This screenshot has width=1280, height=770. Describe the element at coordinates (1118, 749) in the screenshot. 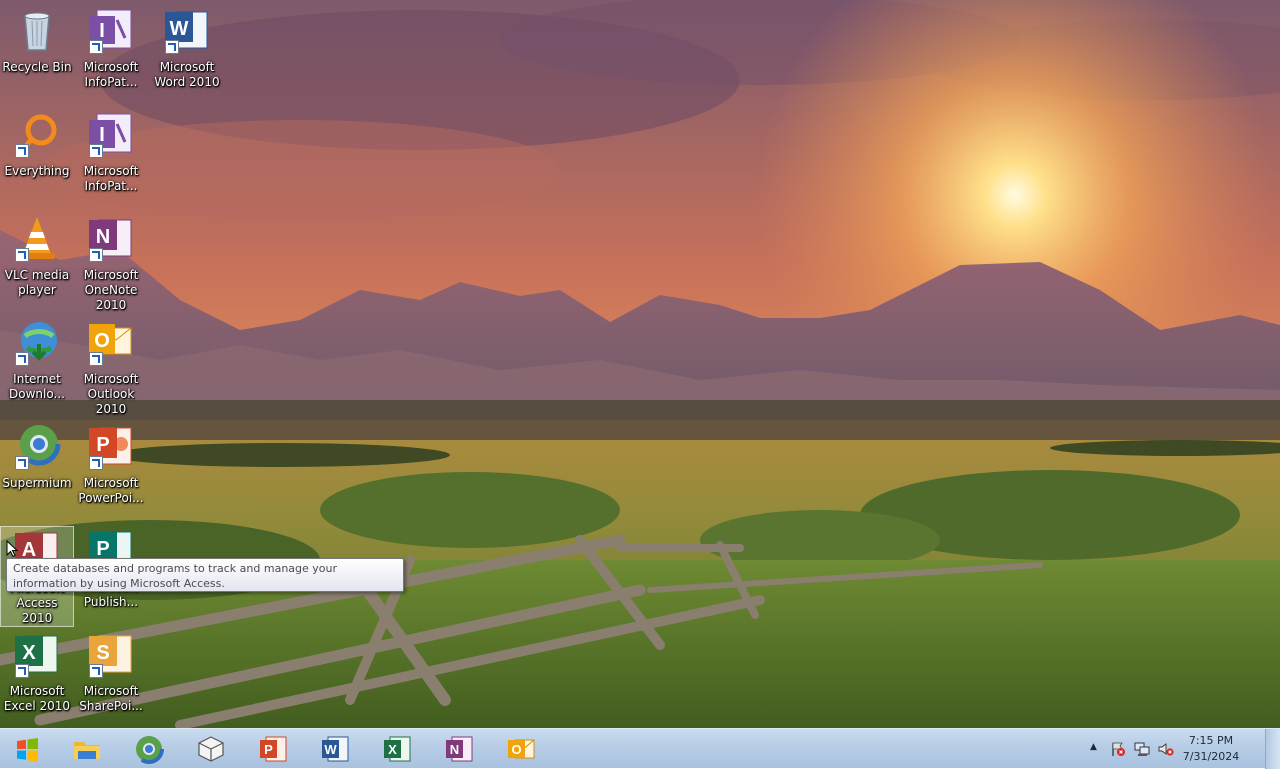

I see `action-center-flag-icon` at that location.